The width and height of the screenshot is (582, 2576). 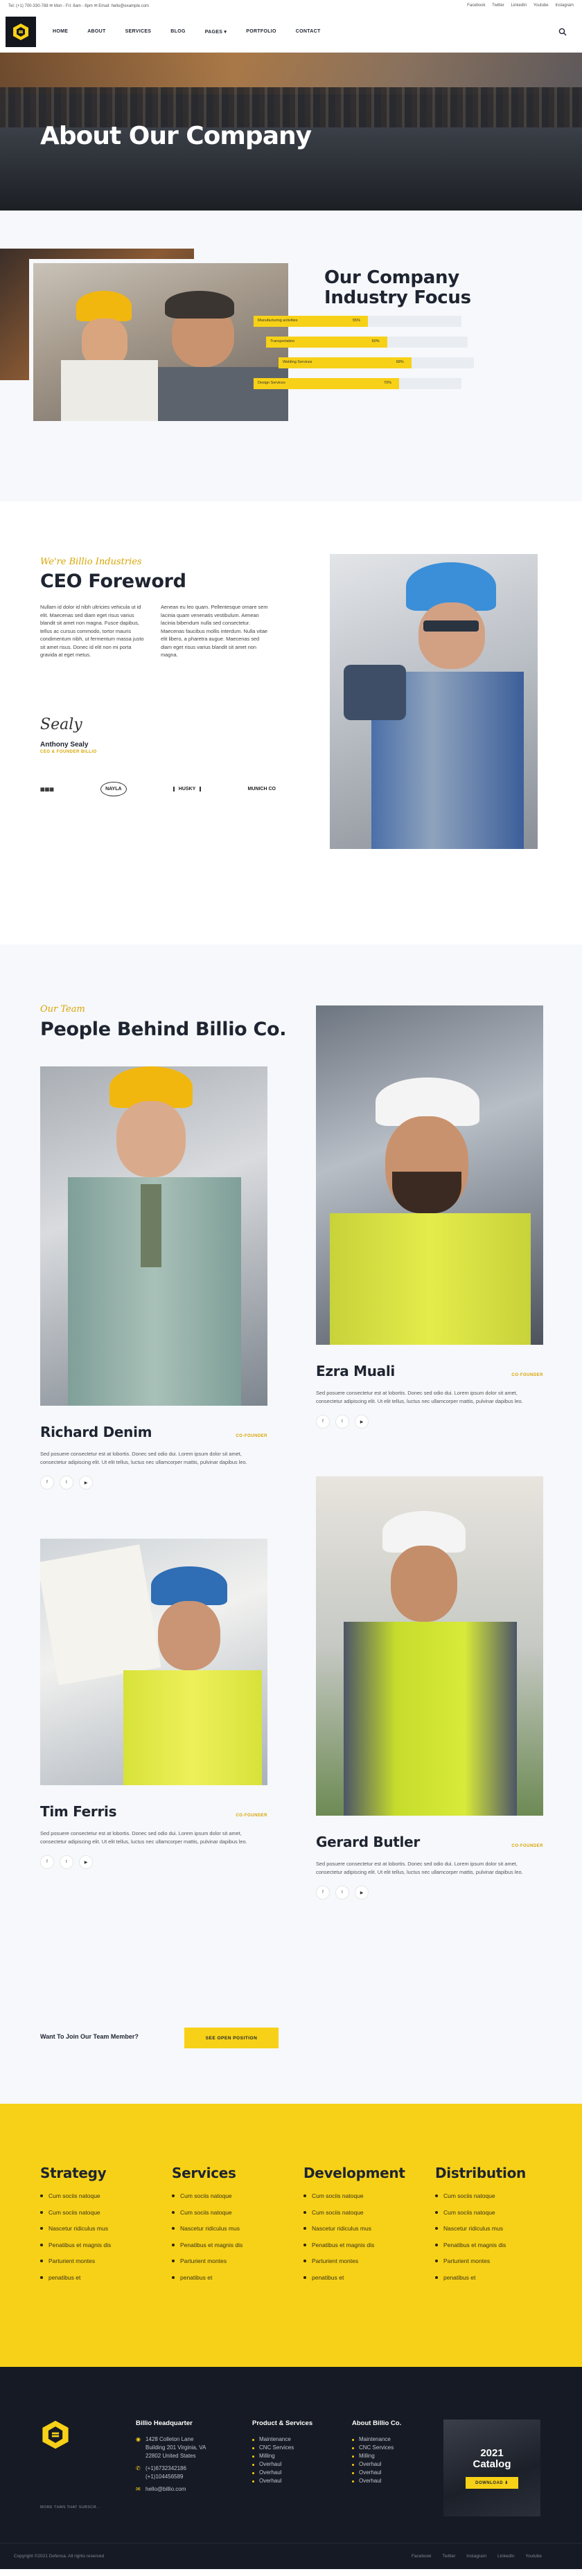 I want to click on nav-item-services: SERVICES, so click(x=138, y=32).